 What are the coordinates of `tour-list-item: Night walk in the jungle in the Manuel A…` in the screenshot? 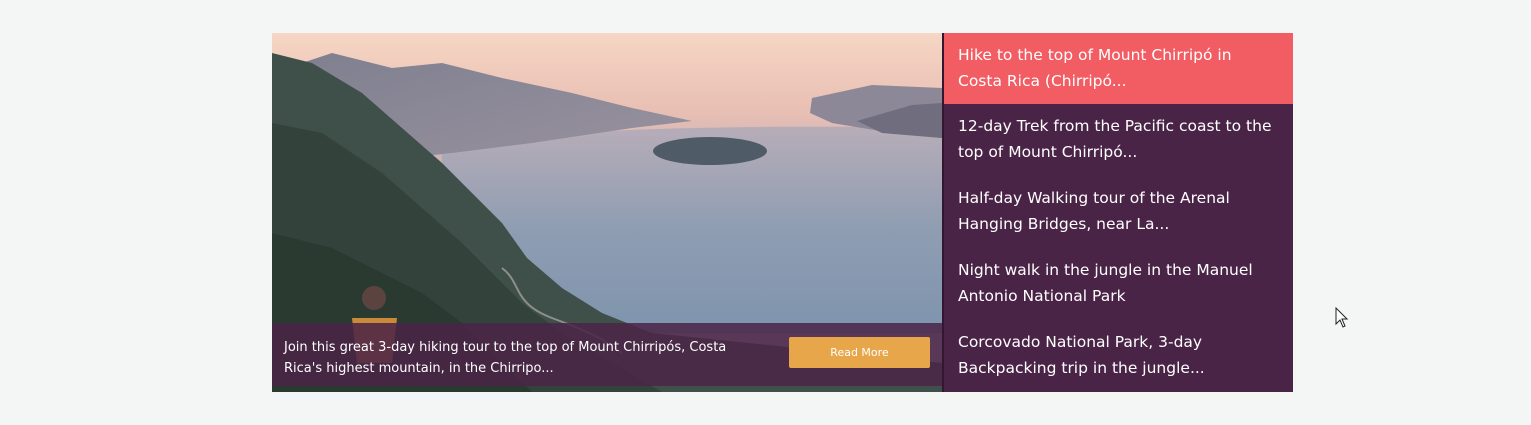 It's located at (1118, 284).